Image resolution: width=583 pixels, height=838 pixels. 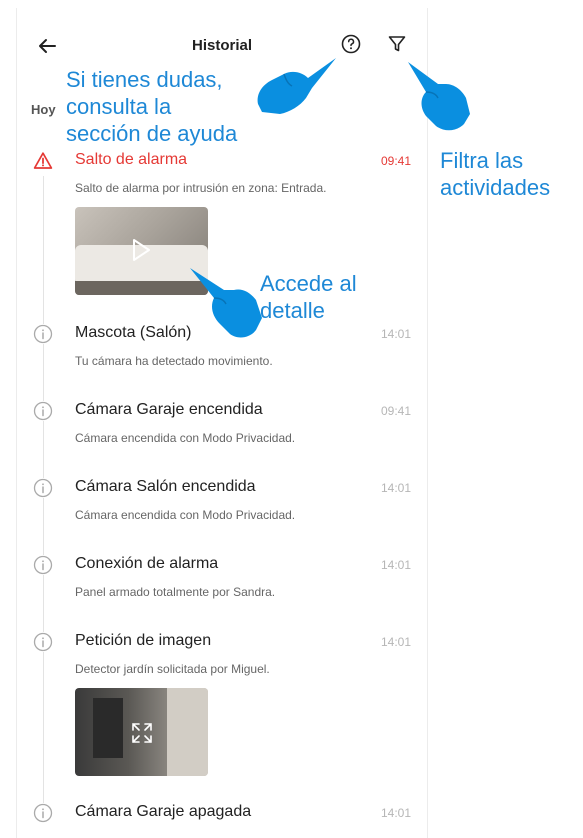 What do you see at coordinates (43, 161) in the screenshot?
I see `alert-triangle-icon` at bounding box center [43, 161].